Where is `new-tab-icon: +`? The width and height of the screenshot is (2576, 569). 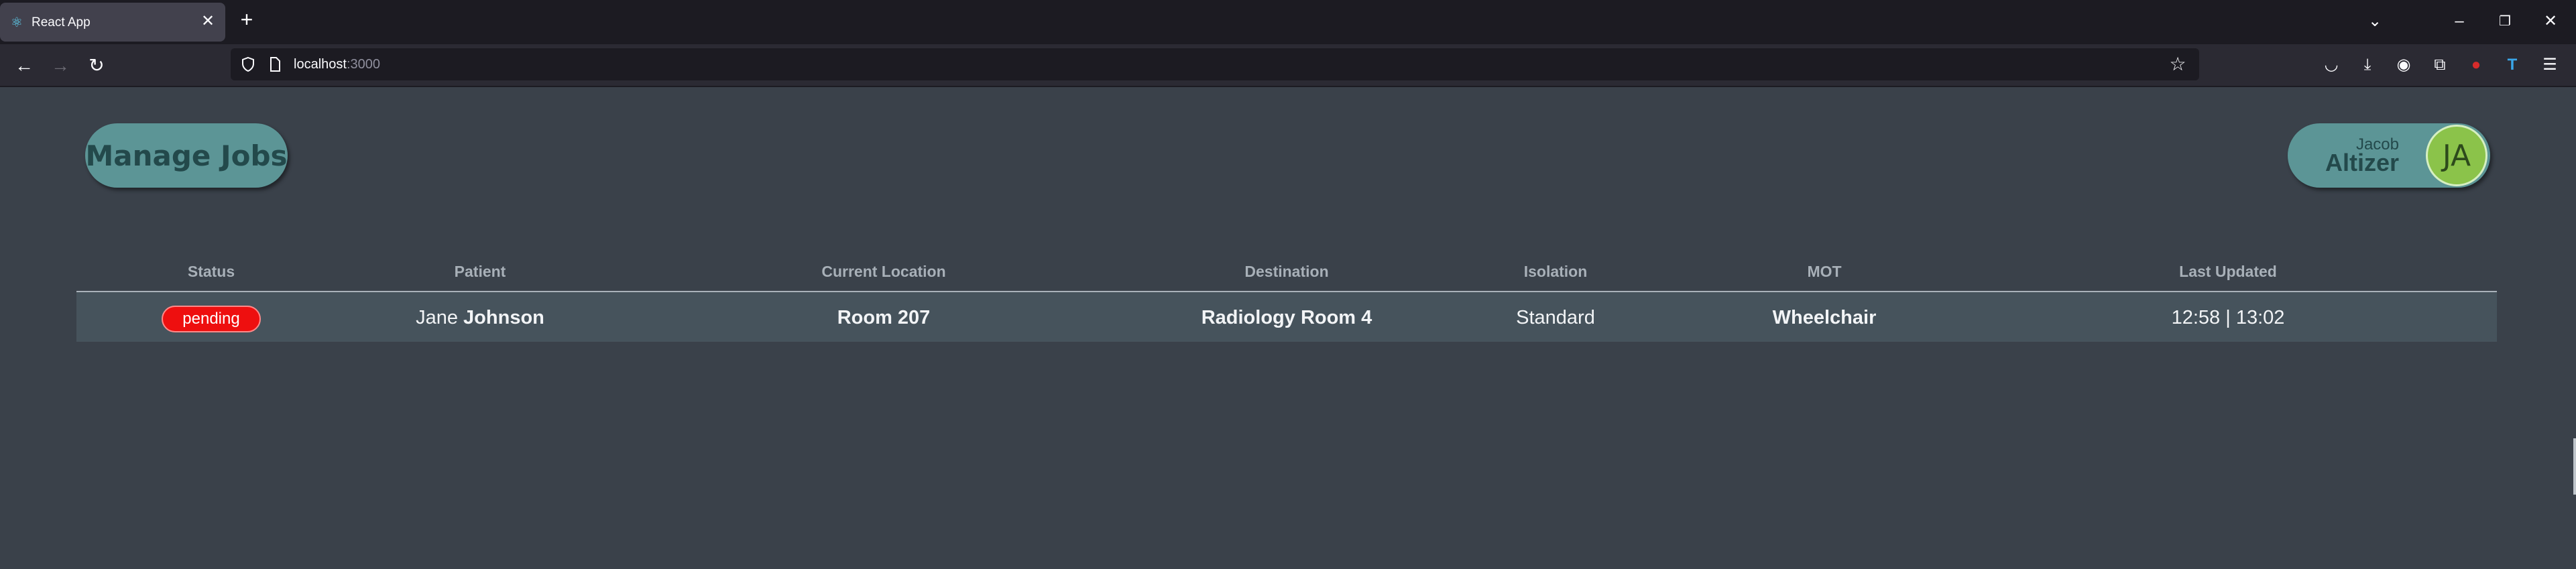 new-tab-icon: + is located at coordinates (246, 20).